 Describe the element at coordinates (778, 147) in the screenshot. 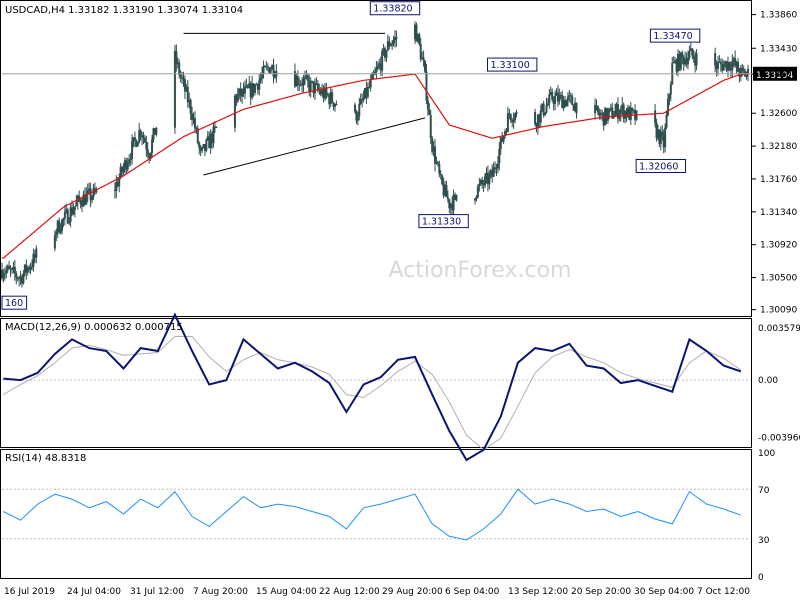

I see `price-tick-label: 1.32180` at that location.